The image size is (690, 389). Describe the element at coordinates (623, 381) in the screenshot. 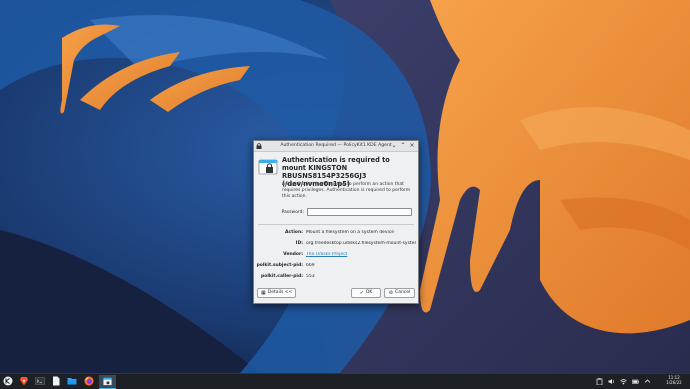

I see `network-icon` at that location.